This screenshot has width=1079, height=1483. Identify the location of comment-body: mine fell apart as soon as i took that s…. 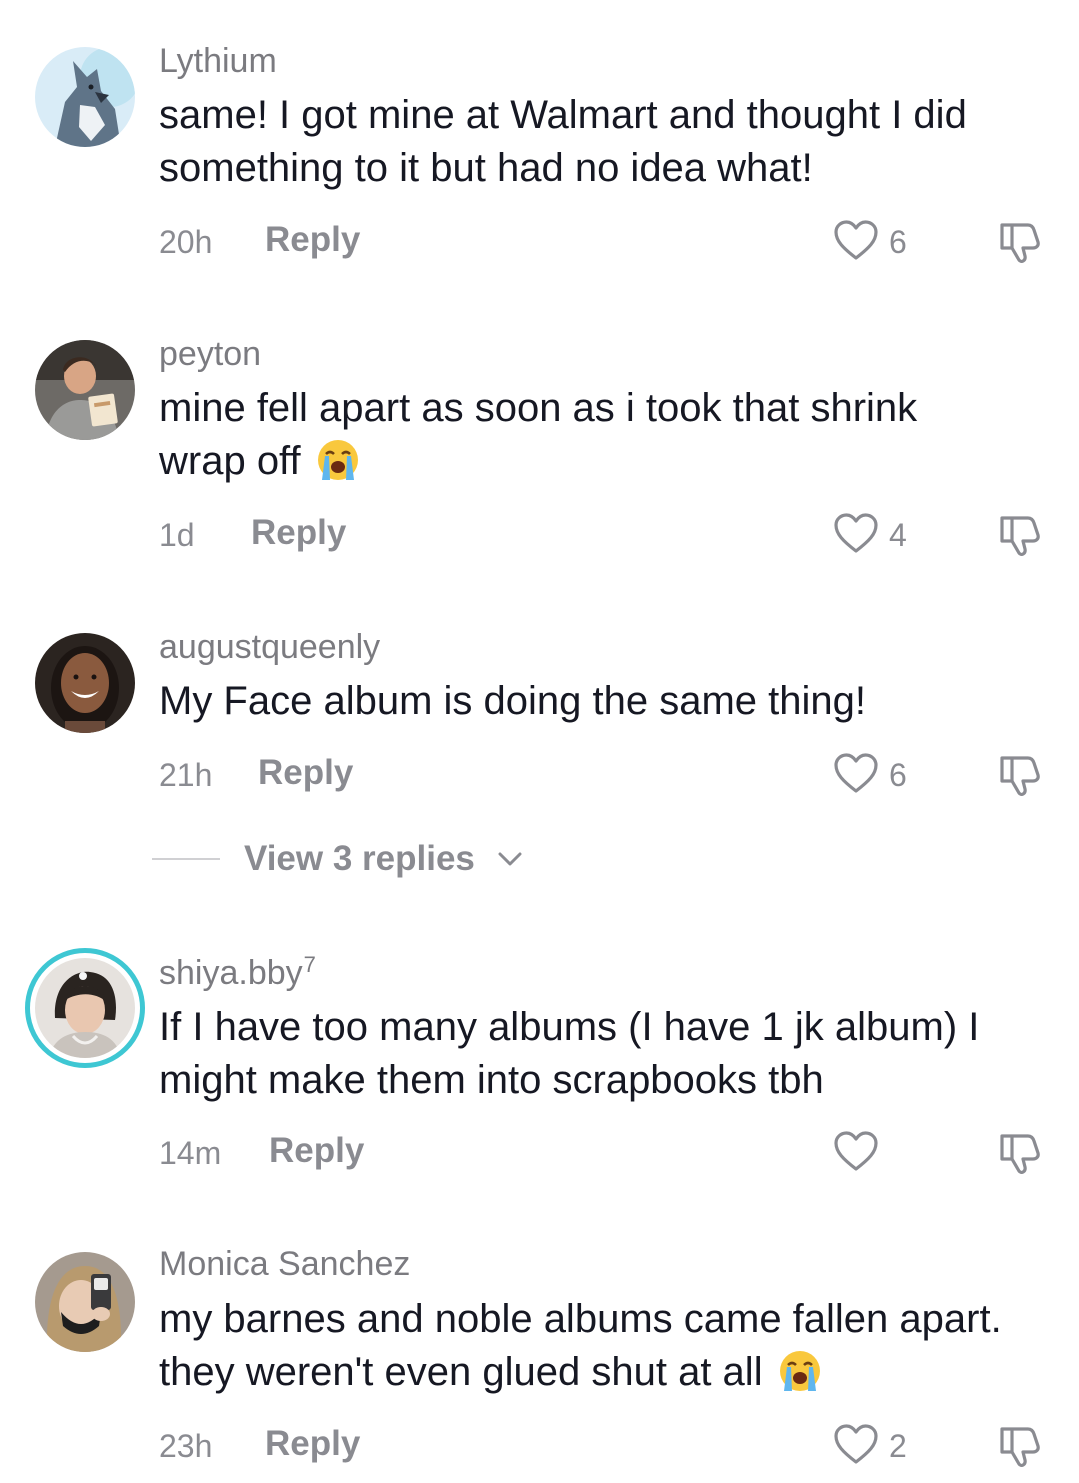
(538, 434).